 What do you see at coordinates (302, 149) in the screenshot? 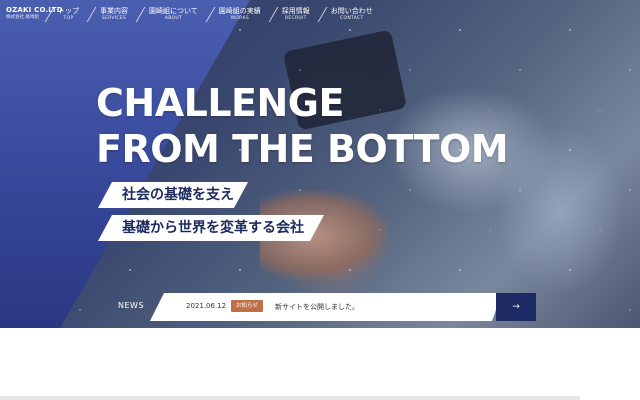
I see `headline-line-2: FROM THE BOTTOM` at bounding box center [302, 149].